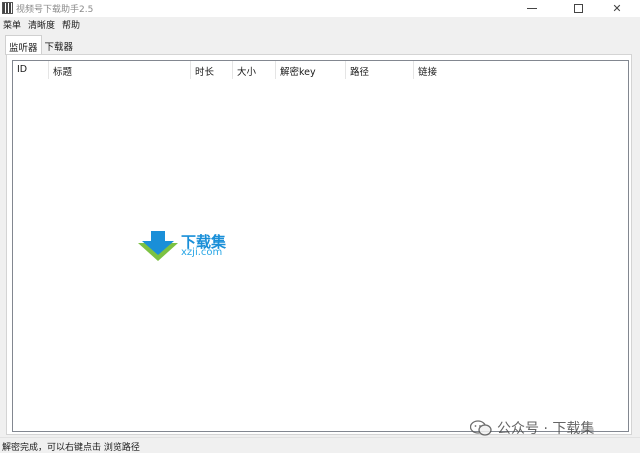 This screenshot has height=453, width=640. I want to click on list-header: ID 标题 时长 大小 解密key 路径 链接, so click(320, 70).